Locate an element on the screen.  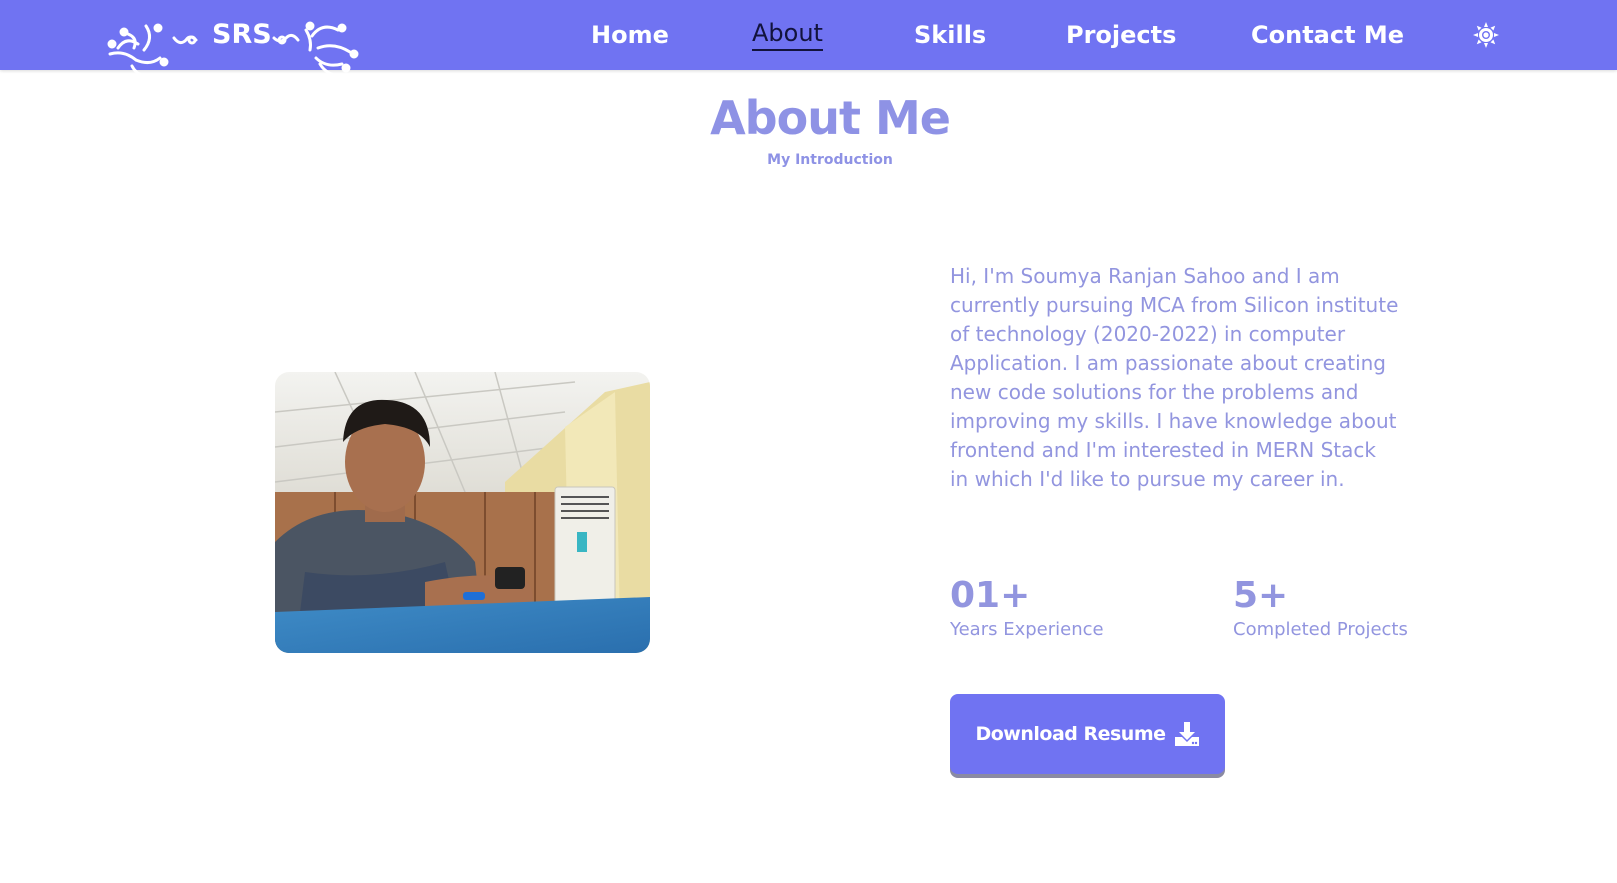
download-icon is located at coordinates (1186, 734).